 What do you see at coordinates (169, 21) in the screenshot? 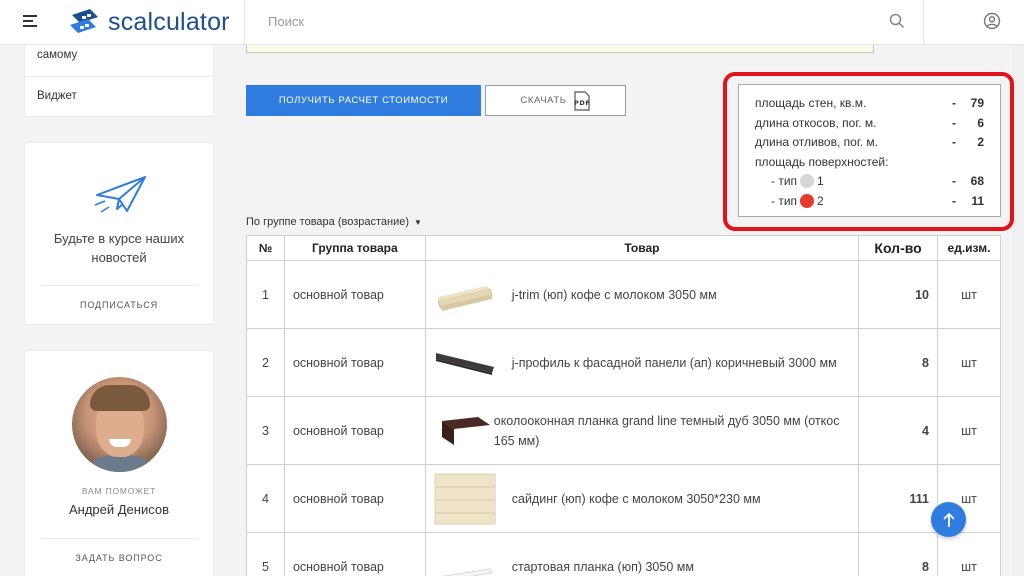
I see `logo-text: scalculator` at bounding box center [169, 21].